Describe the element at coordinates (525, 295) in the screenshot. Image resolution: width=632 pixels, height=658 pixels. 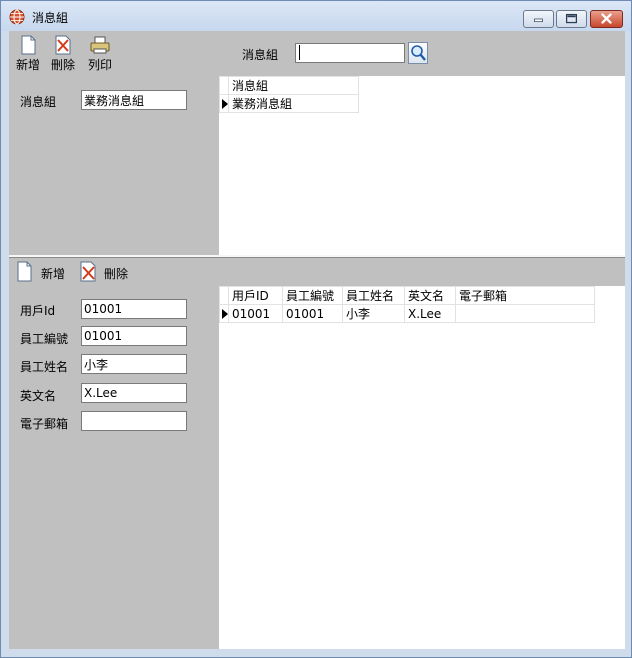
I see `column-header-email: 電子郵箱` at that location.